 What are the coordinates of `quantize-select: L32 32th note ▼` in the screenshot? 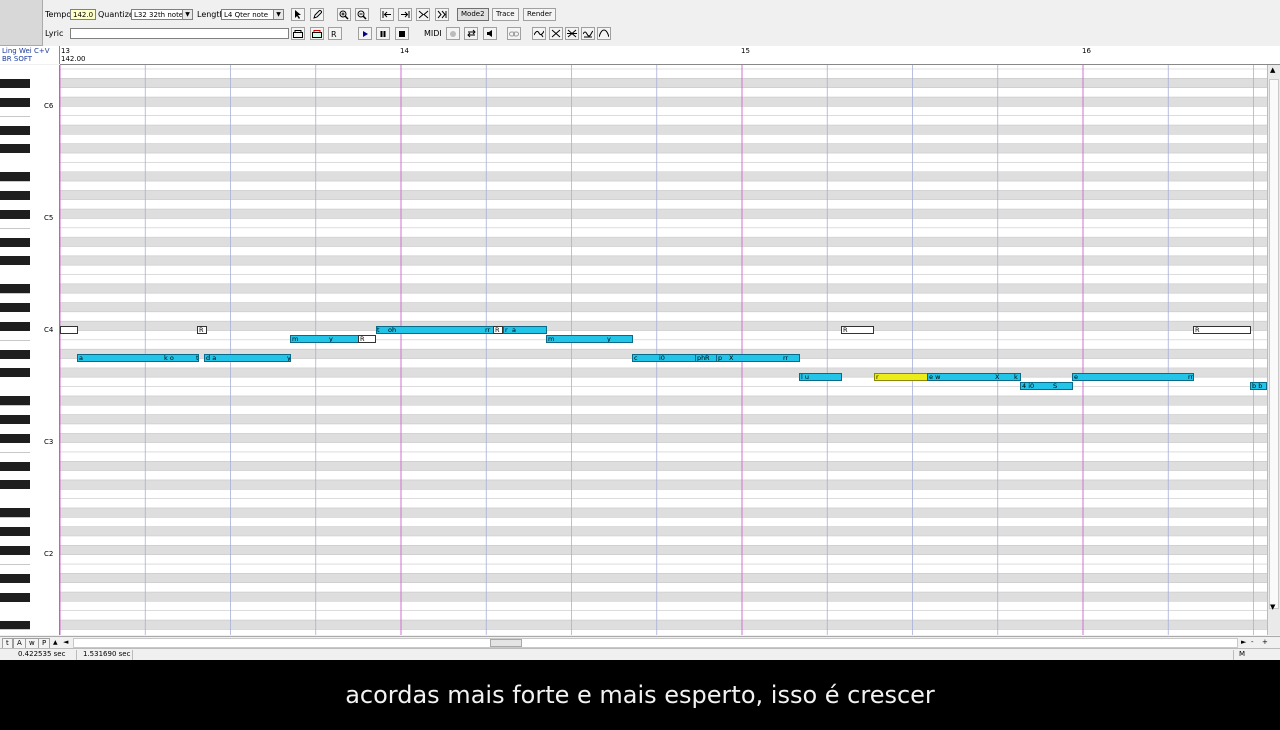 It's located at (162, 14).